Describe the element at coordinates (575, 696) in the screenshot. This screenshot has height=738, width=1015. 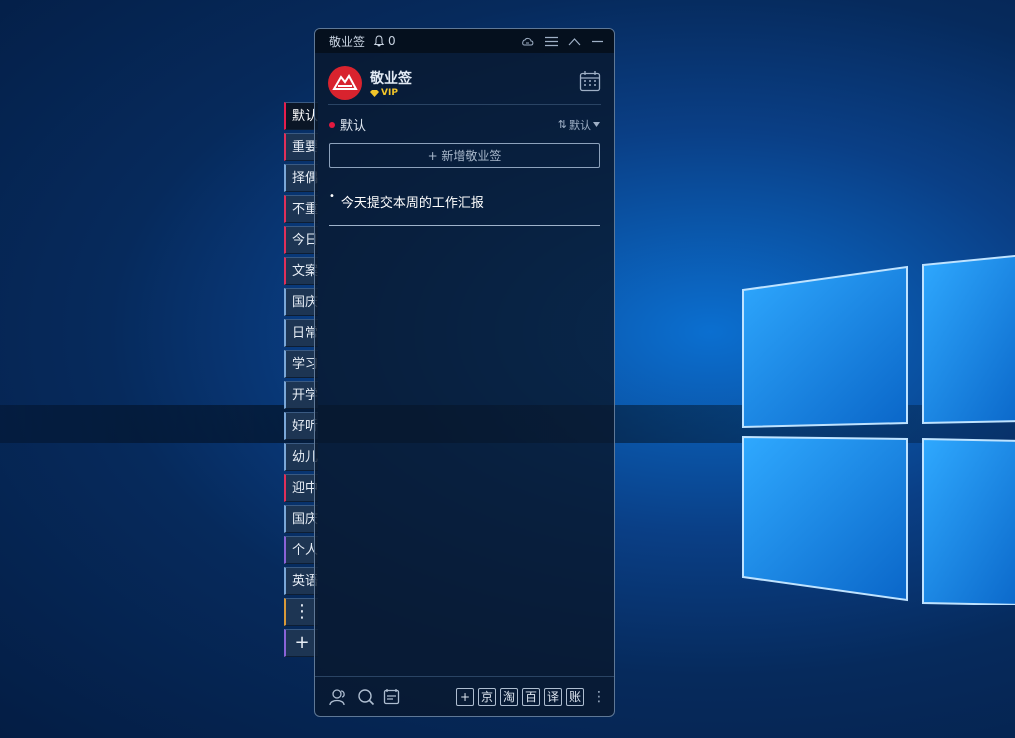
I see `quick-account-button: 账` at that location.